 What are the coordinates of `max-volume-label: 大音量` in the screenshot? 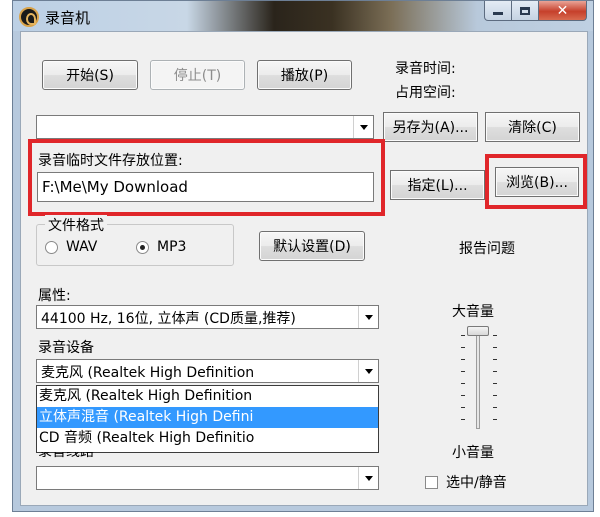 It's located at (473, 312).